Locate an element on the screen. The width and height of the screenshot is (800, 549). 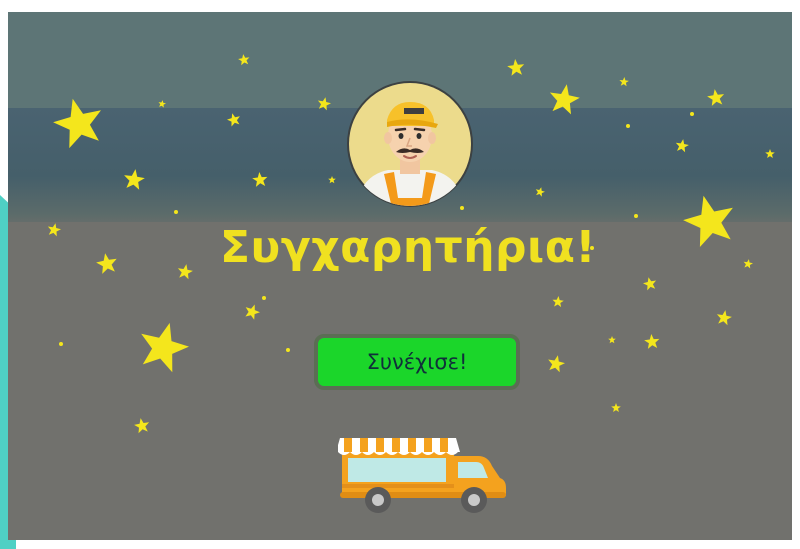
congratulations-title: Συγχαρητήρια! is located at coordinates (407, 247).